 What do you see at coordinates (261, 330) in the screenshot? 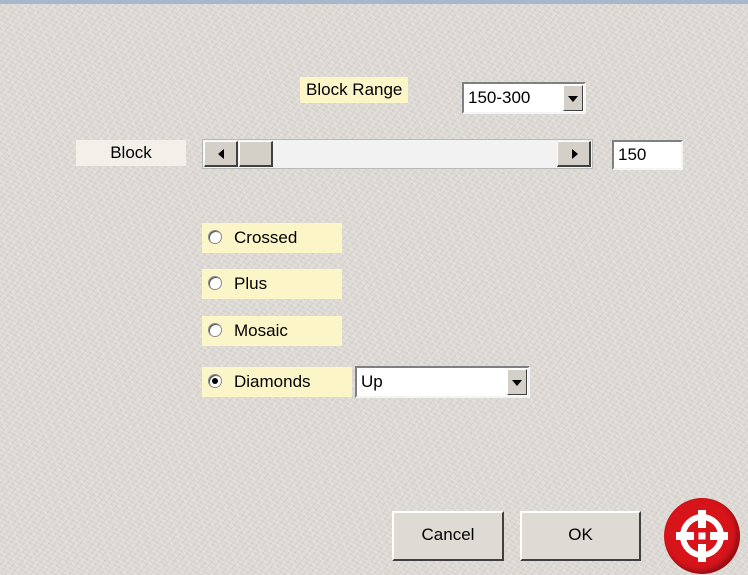
I see `radio-label: Mosaic` at bounding box center [261, 330].